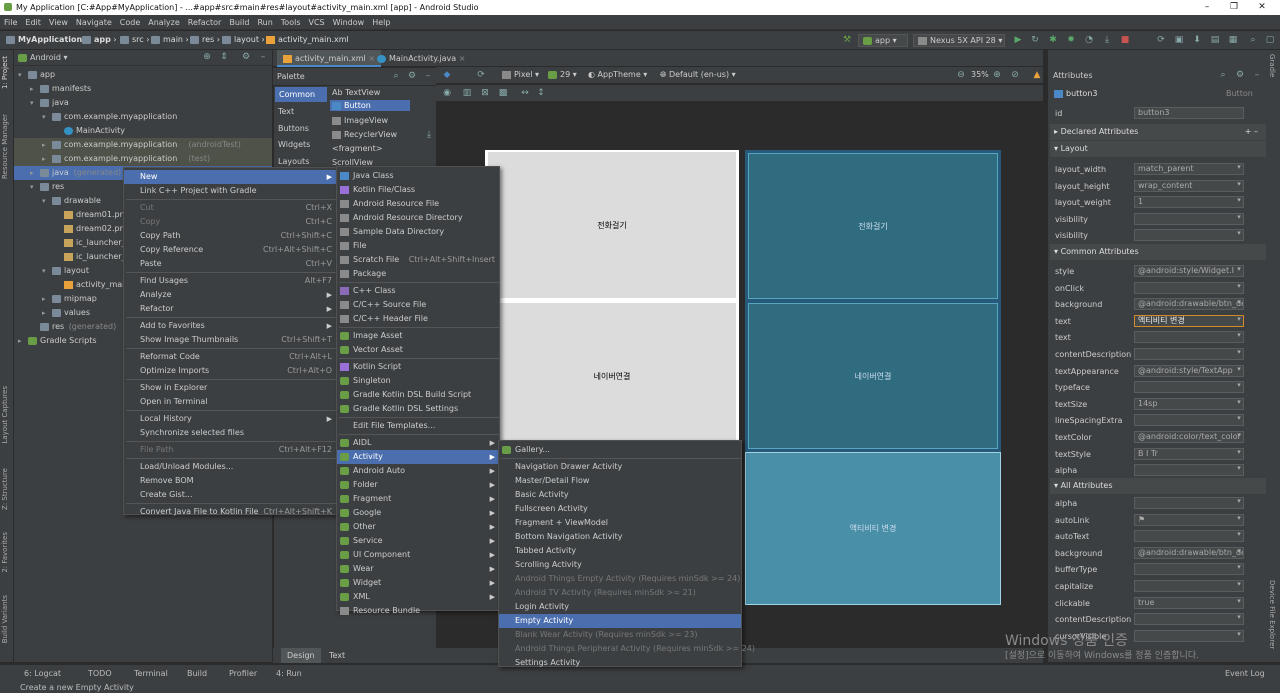 This screenshot has height=693, width=1280. What do you see at coordinates (620, 607) in the screenshot?
I see `menu-item-login-activity: Login Activity` at bounding box center [620, 607].